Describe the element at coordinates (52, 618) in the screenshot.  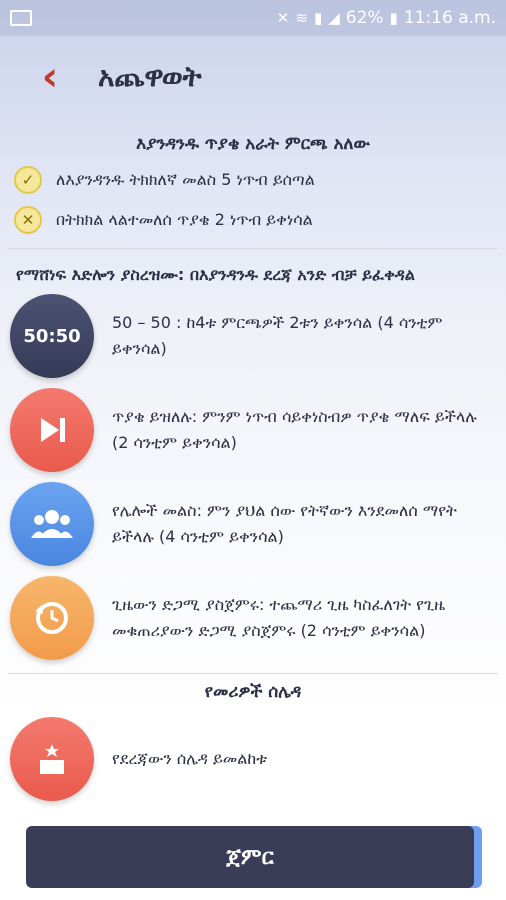
I see `timer-icon` at that location.